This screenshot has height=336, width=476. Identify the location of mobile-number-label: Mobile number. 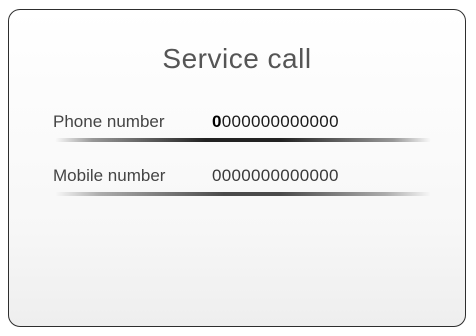
(109, 175).